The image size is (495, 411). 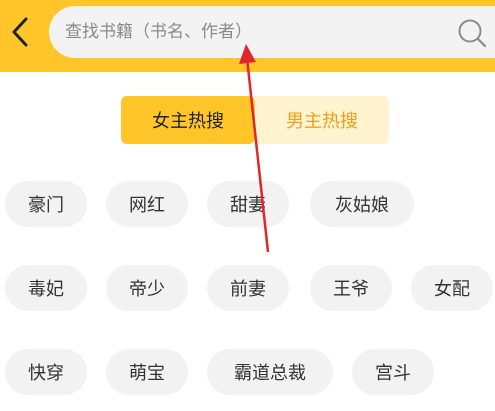 What do you see at coordinates (255, 32) in the screenshot?
I see `search-input` at bounding box center [255, 32].